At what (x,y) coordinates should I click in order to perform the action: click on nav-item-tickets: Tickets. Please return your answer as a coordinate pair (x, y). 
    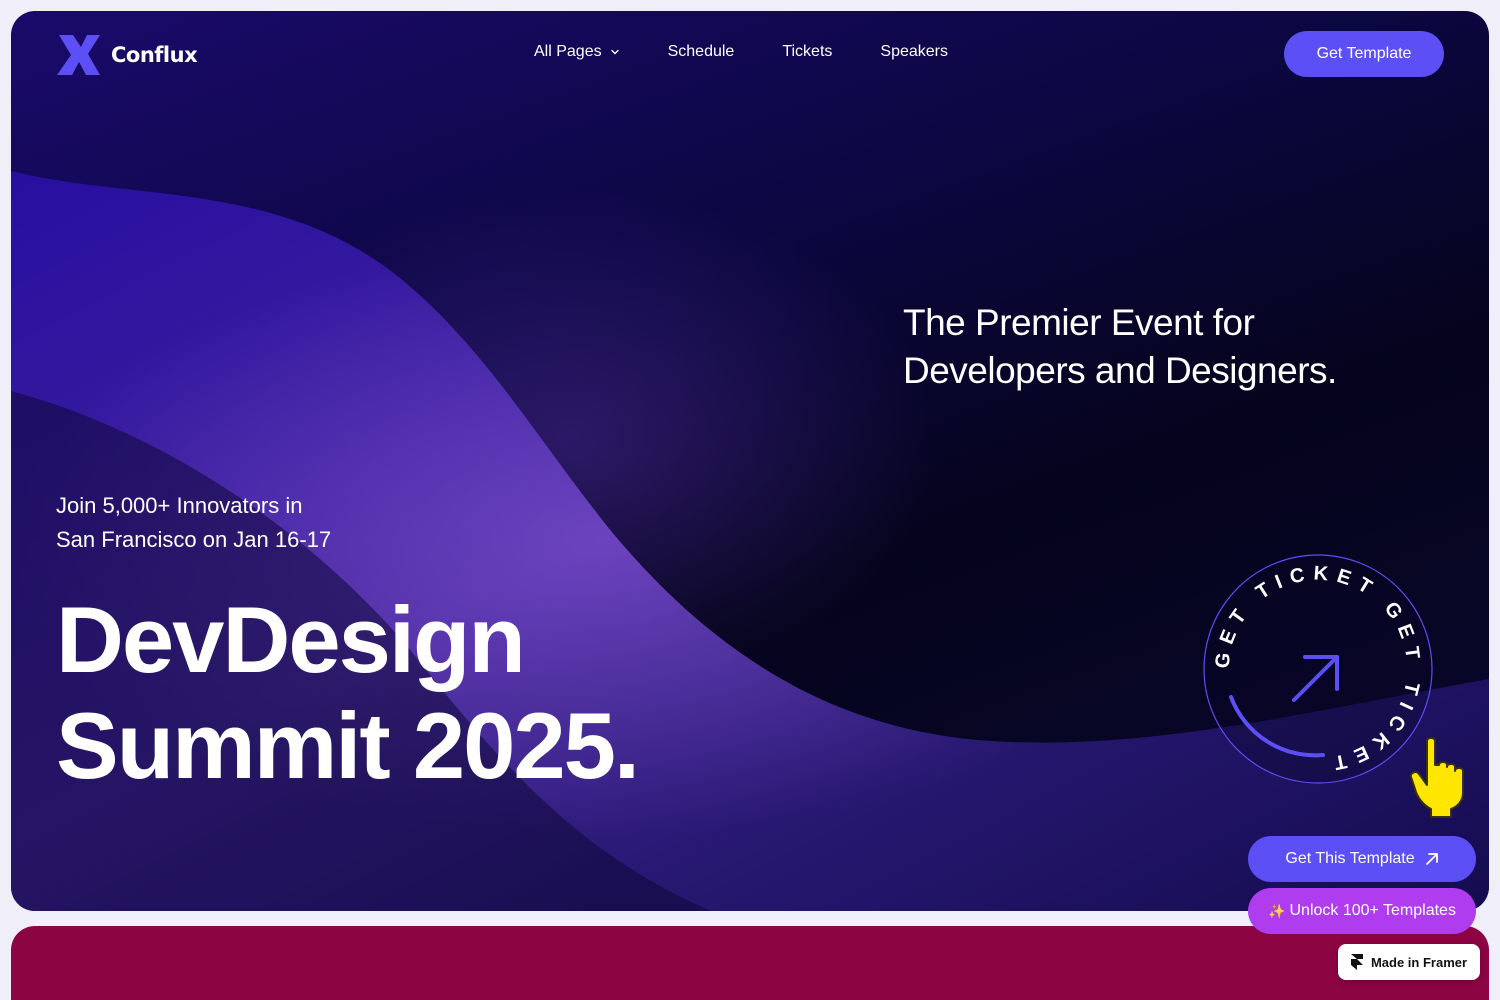
    Looking at the image, I should click on (807, 52).